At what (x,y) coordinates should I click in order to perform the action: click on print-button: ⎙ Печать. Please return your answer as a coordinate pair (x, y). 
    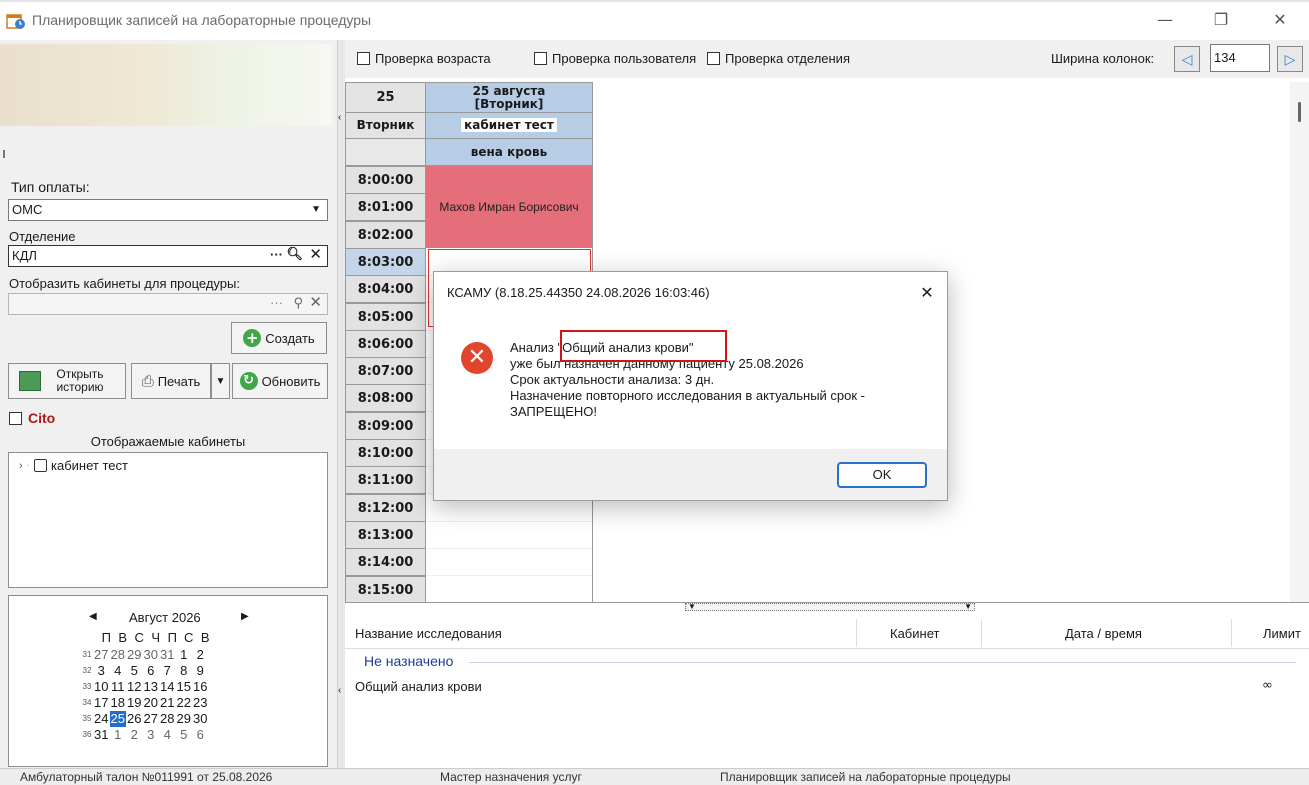
    Looking at the image, I should click on (171, 381).